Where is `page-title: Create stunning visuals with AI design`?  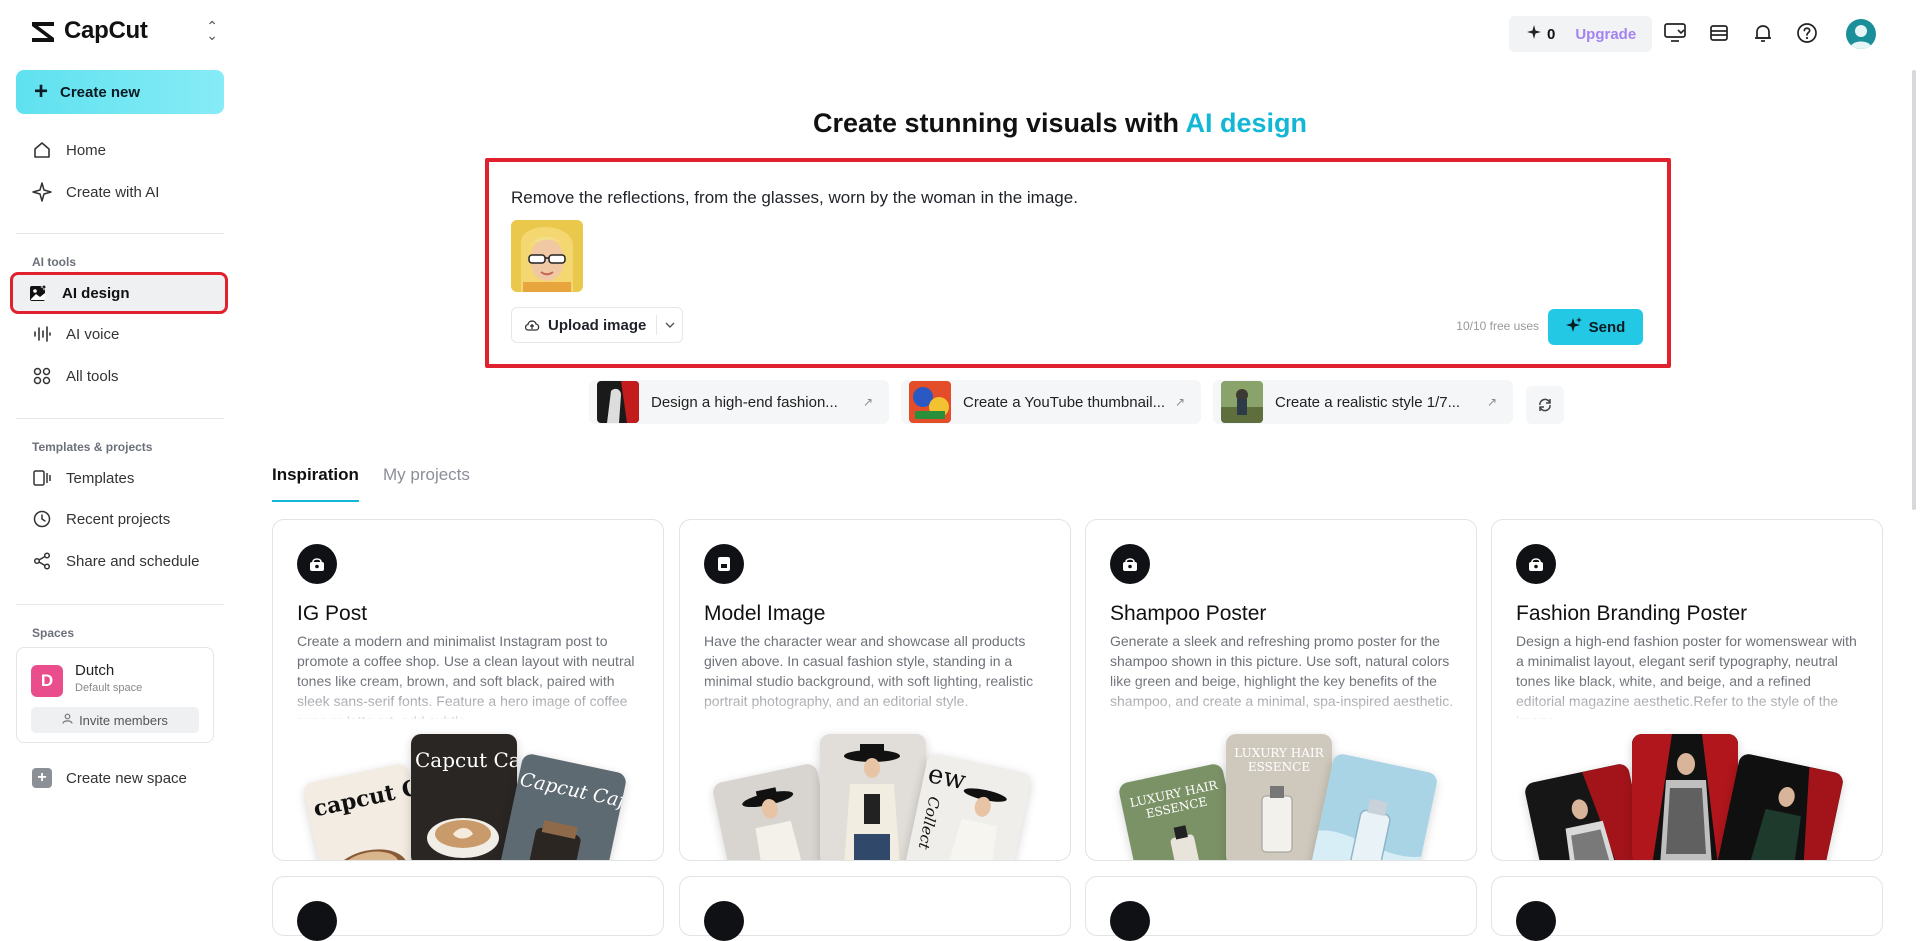
page-title: Create stunning visuals with AI design is located at coordinates (960, 123).